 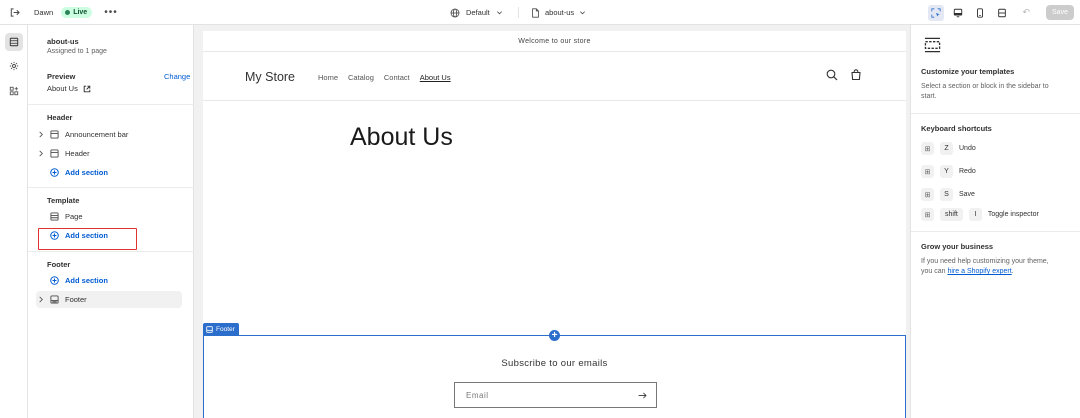 What do you see at coordinates (61, 76) in the screenshot?
I see `preview-label: Preview` at bounding box center [61, 76].